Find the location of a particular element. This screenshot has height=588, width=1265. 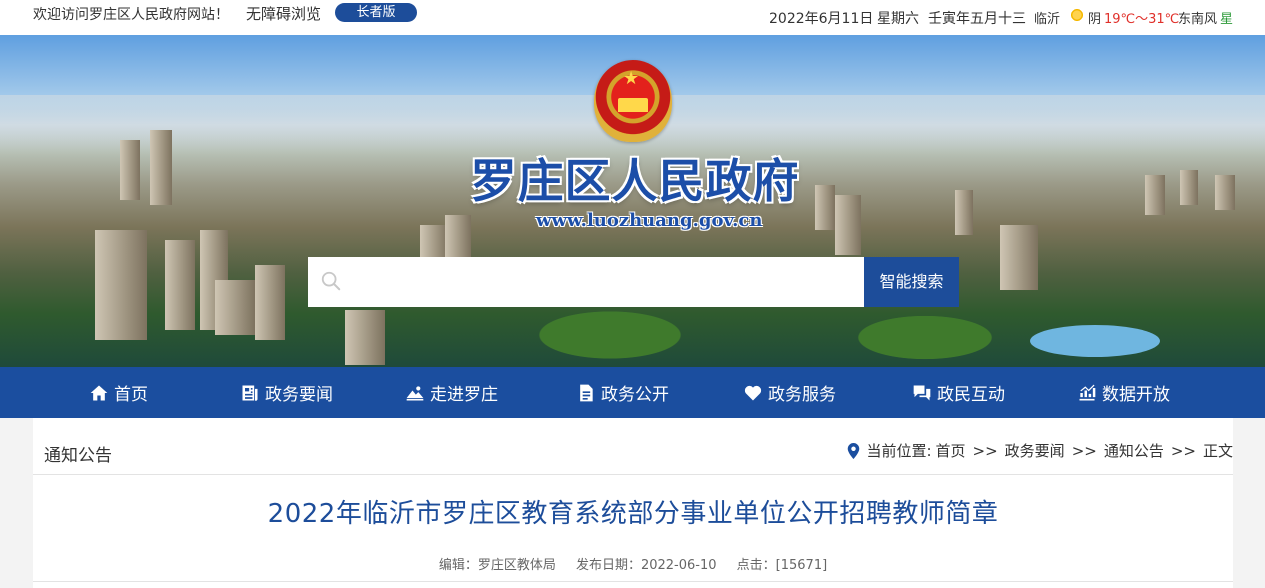

weather-city: 临沂 is located at coordinates (1047, 19).